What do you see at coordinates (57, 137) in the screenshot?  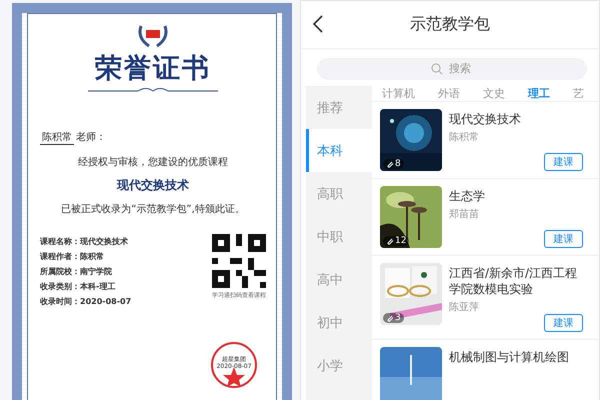 I see `recipient-name: 陈积常` at bounding box center [57, 137].